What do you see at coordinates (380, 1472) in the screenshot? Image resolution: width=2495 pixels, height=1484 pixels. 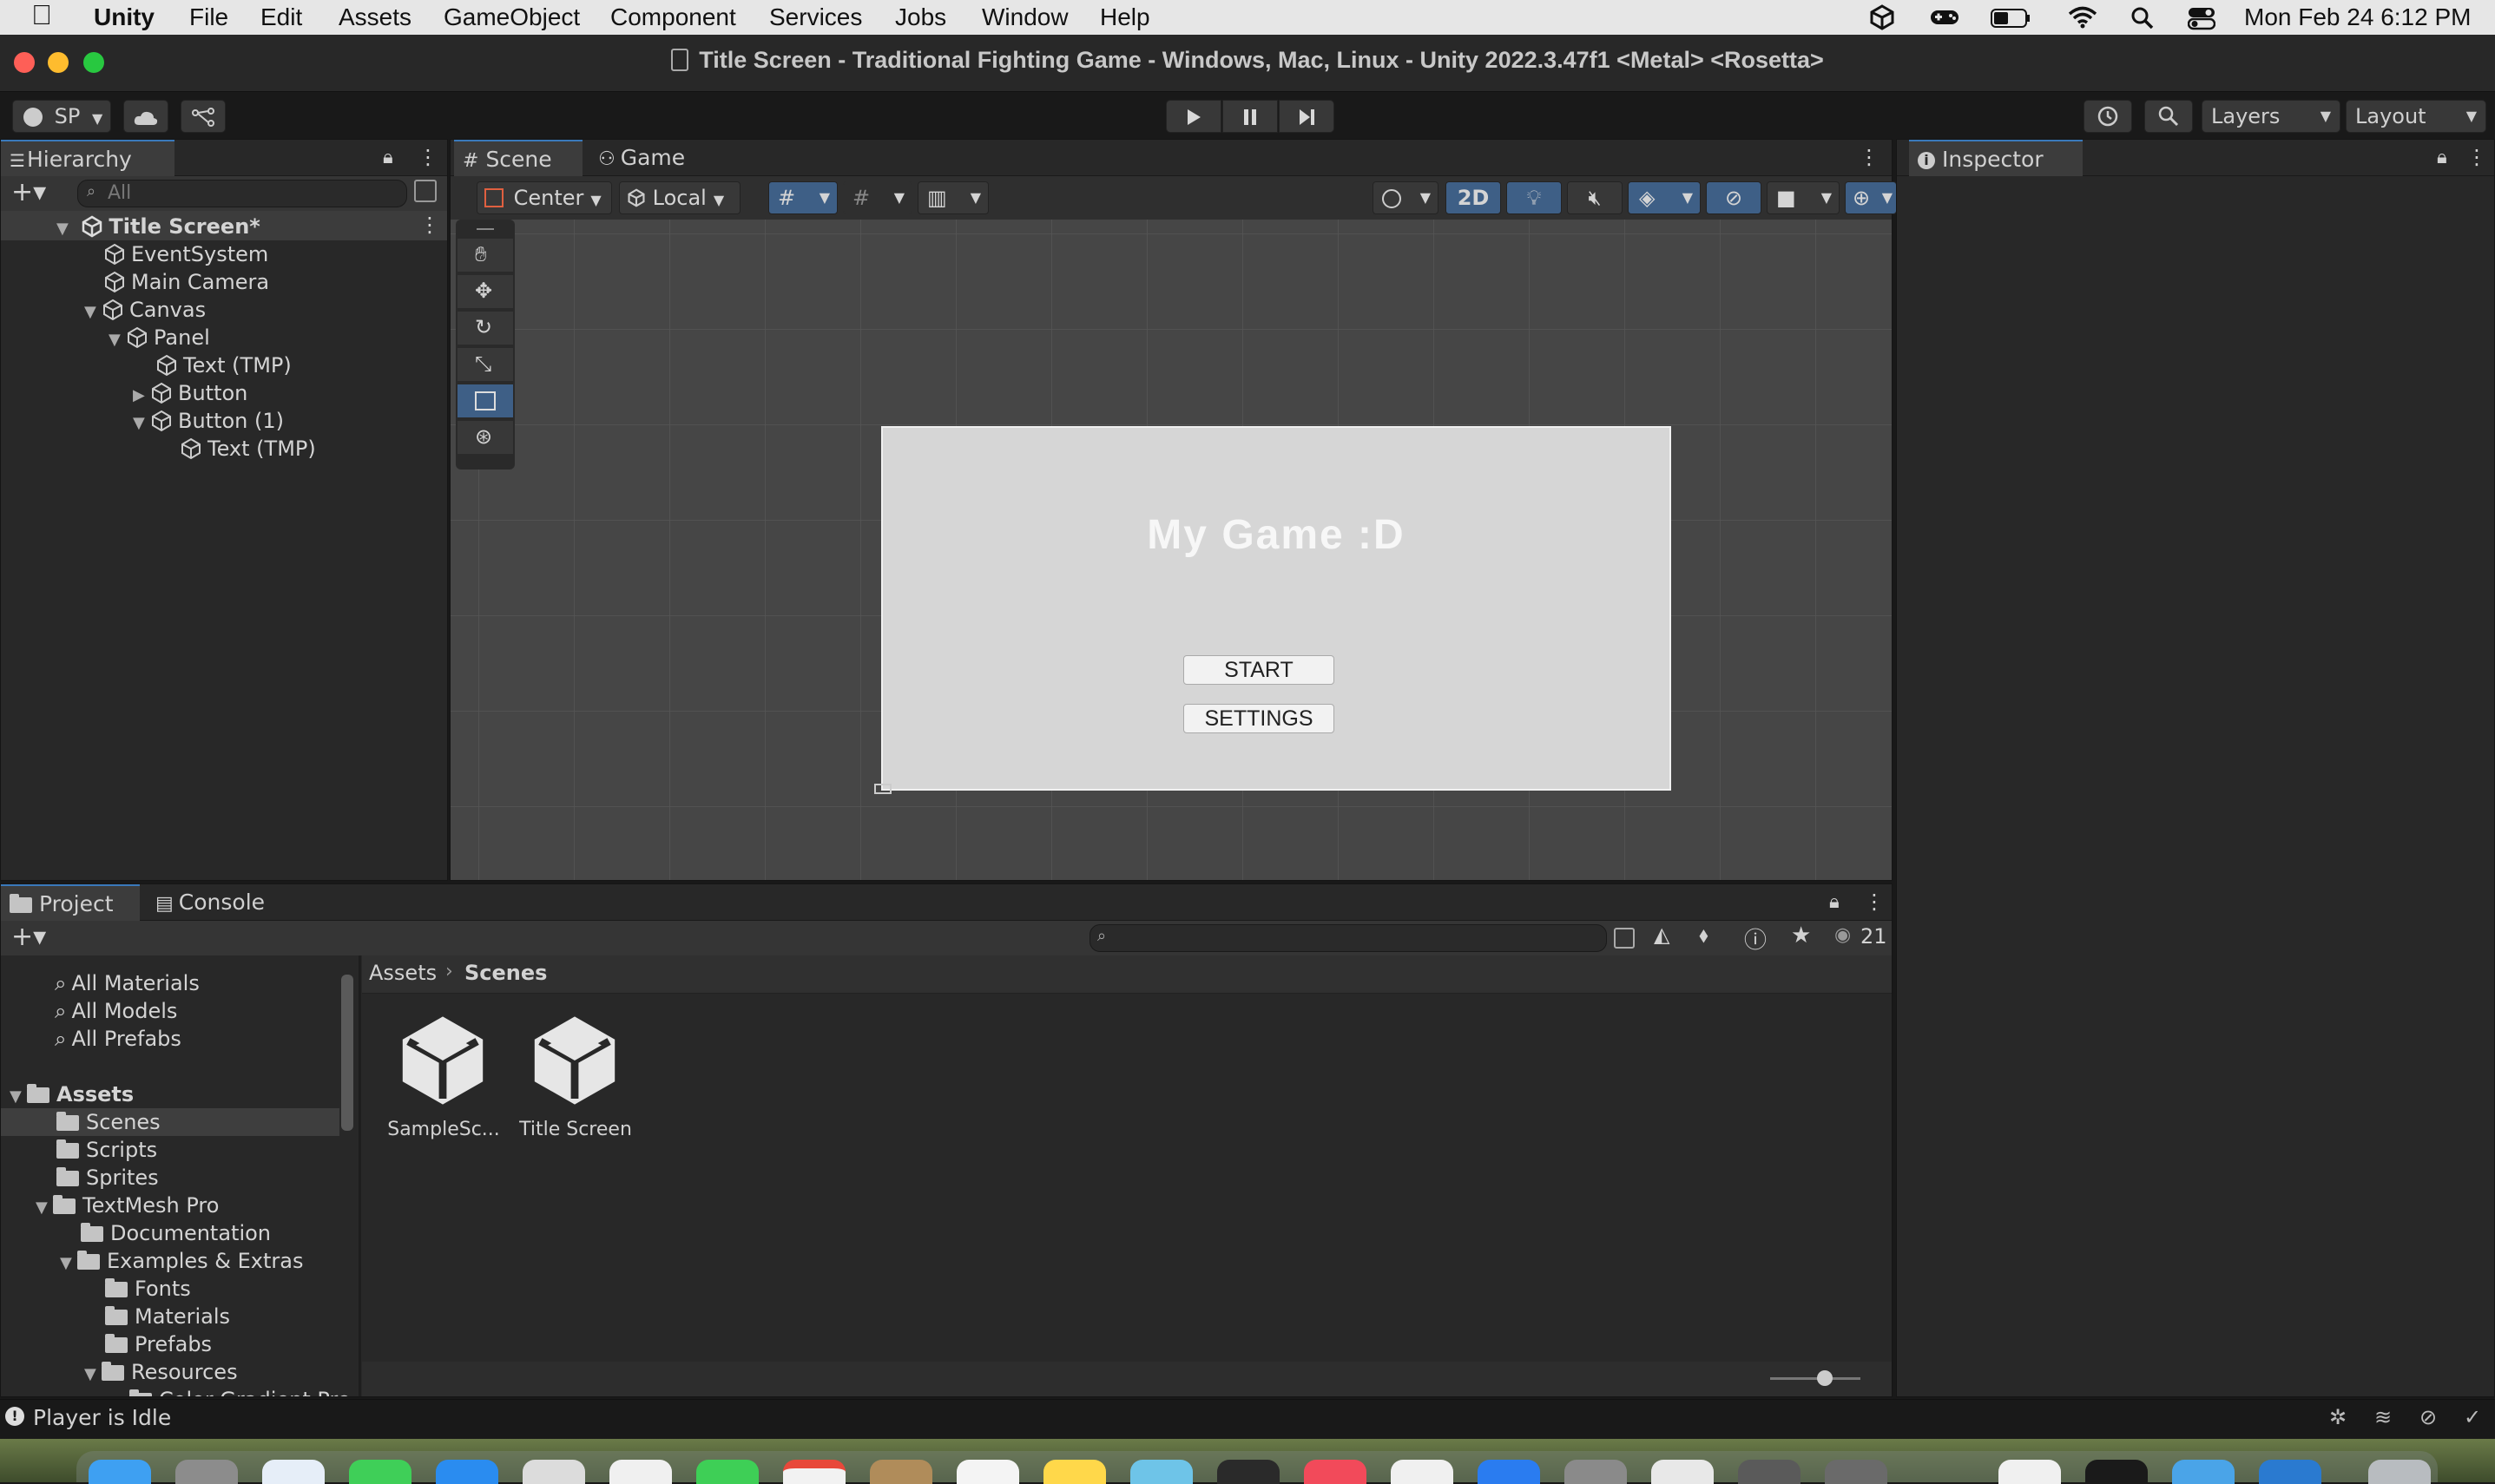 I see `messages-icon` at bounding box center [380, 1472].